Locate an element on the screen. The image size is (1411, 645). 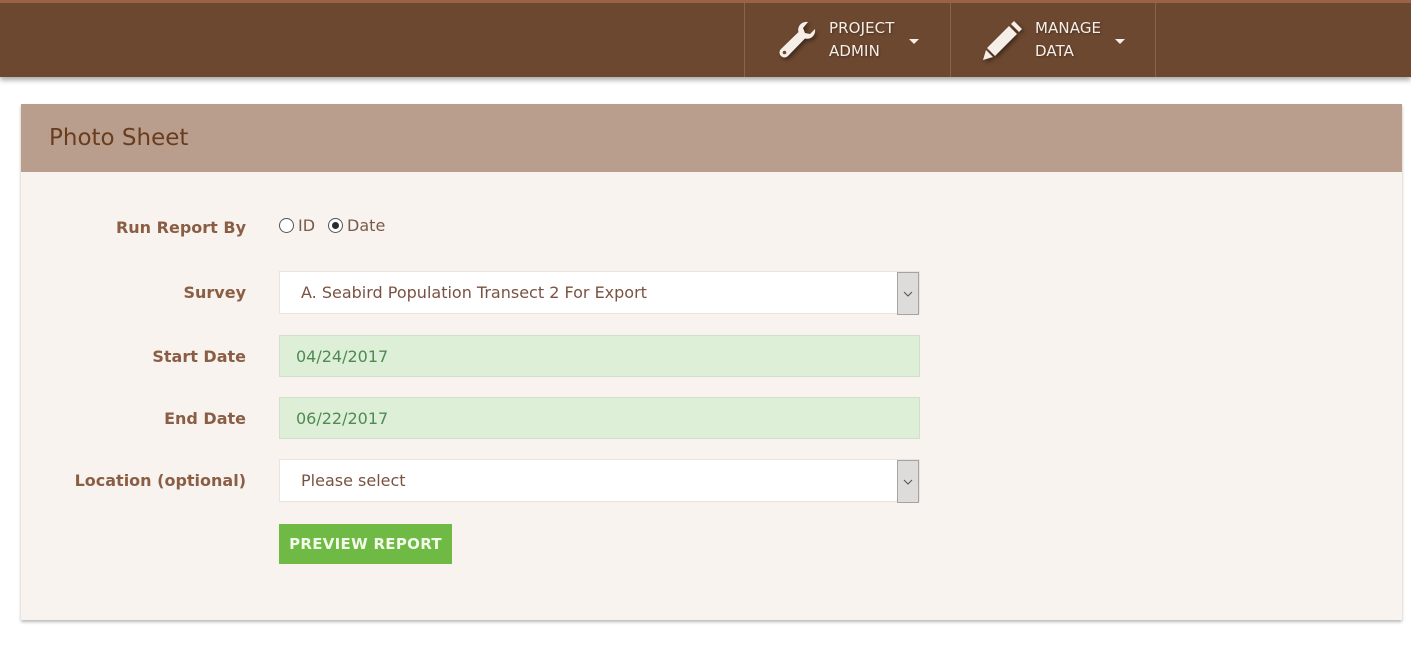
radio-date-label: Date is located at coordinates (366, 225).